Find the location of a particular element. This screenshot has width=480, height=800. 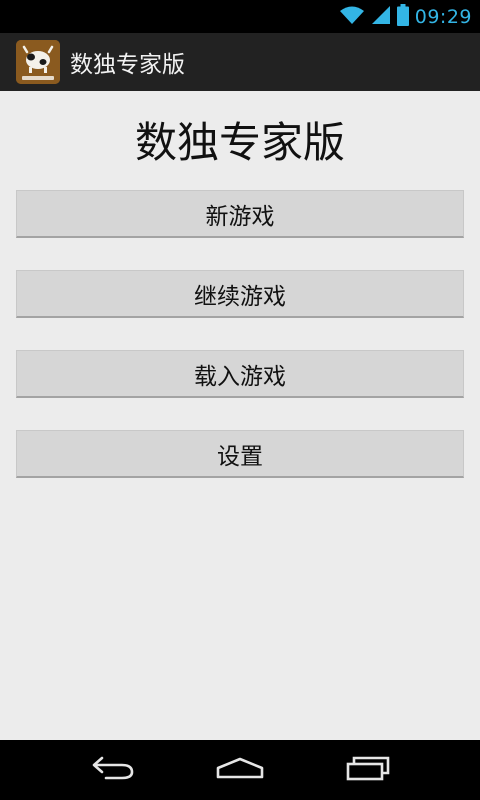

page-title: 数独专家版 is located at coordinates (239, 142).